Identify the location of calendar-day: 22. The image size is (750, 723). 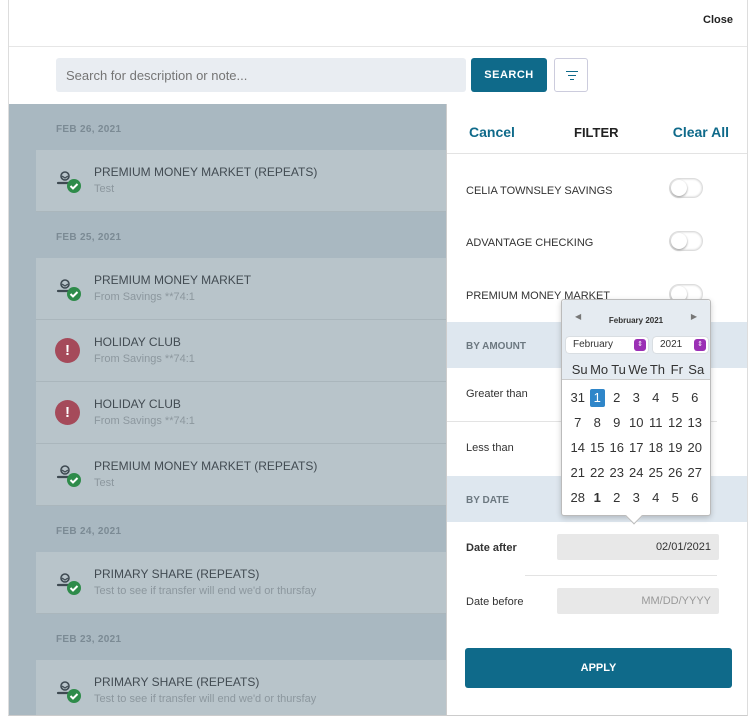
(598, 473).